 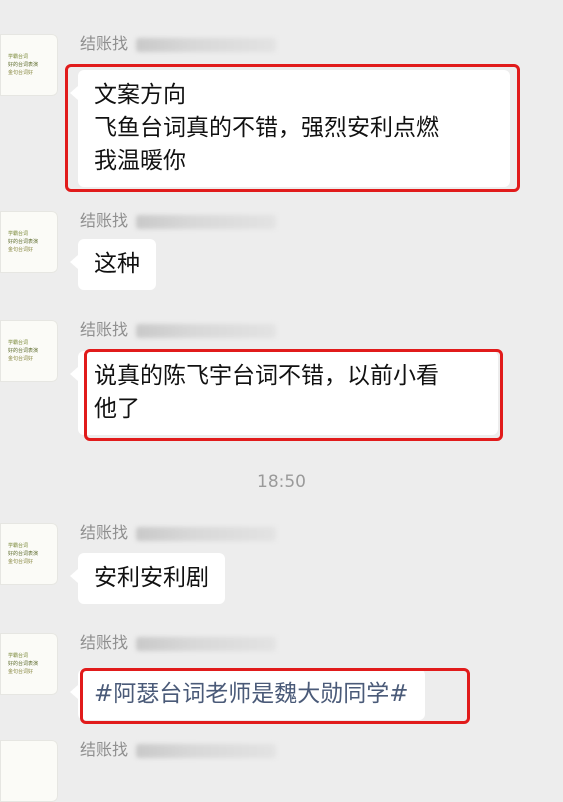 I want to click on avatar, so click(x=29, y=771).